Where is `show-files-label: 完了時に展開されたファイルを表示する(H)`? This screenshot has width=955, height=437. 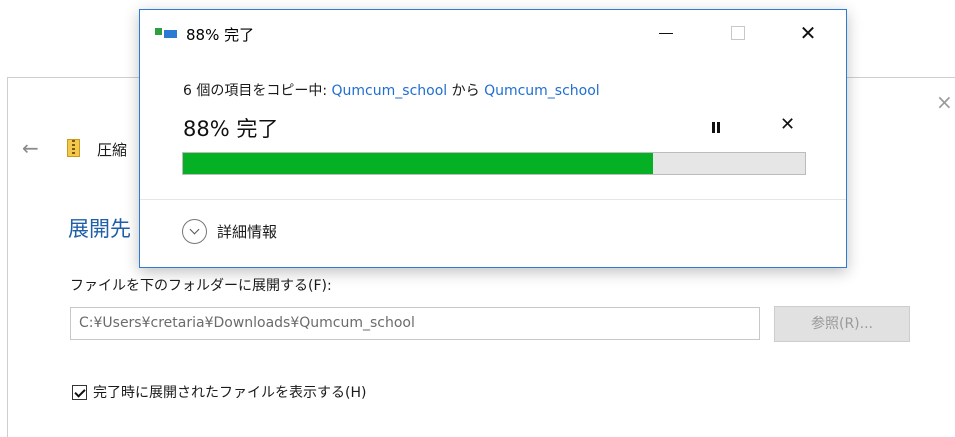
show-files-label: 完了時に展開されたファイルを表示する(H) is located at coordinates (230, 393).